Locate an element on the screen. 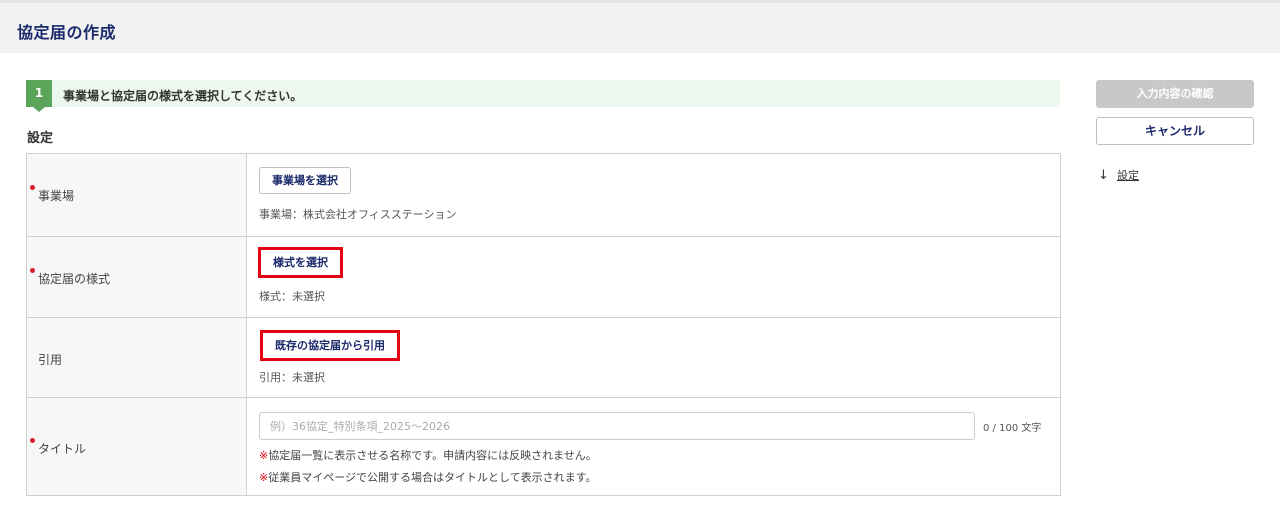 This screenshot has width=1280, height=510. quote-label: 引用 is located at coordinates (50, 360).